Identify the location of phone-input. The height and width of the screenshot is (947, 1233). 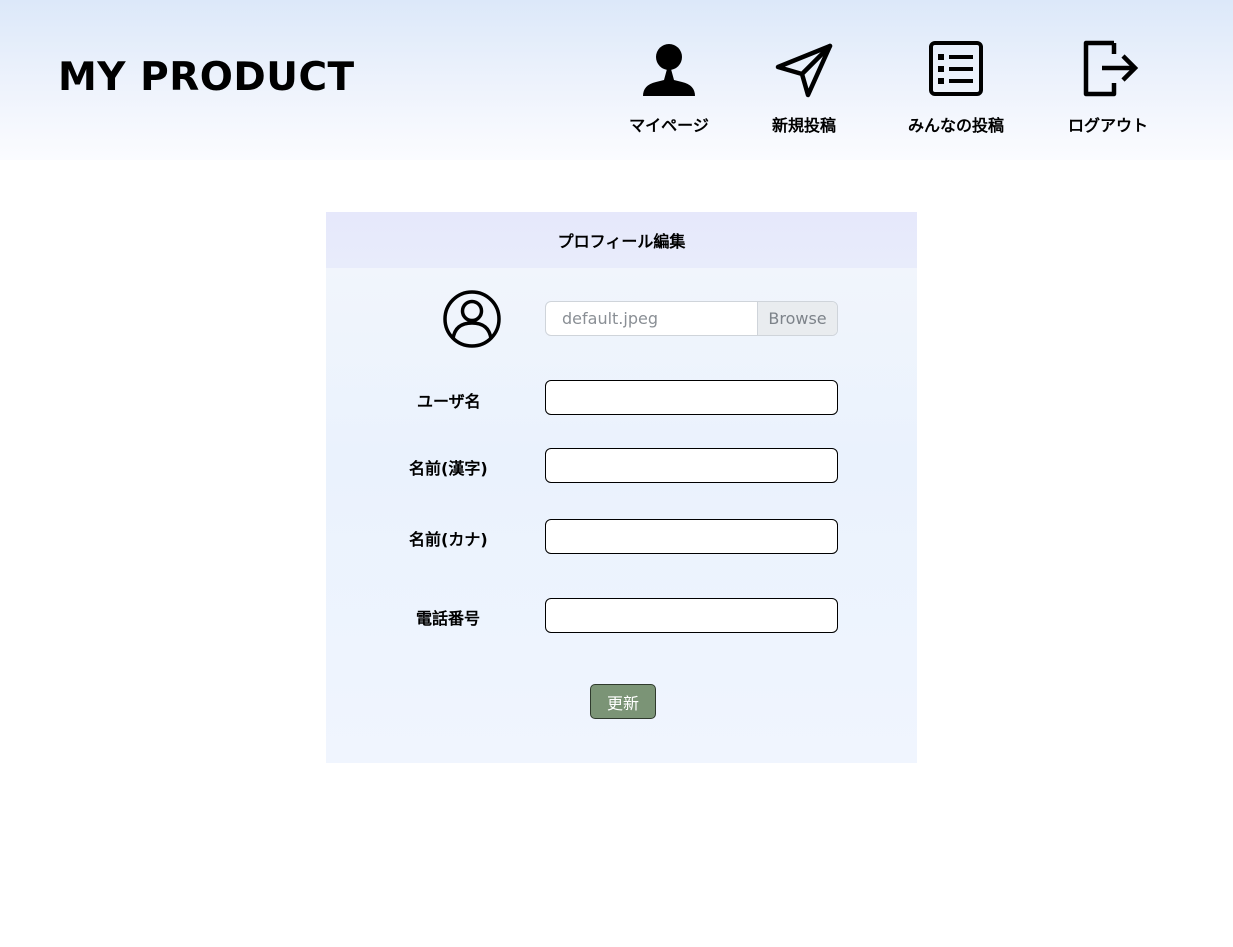
(691, 615).